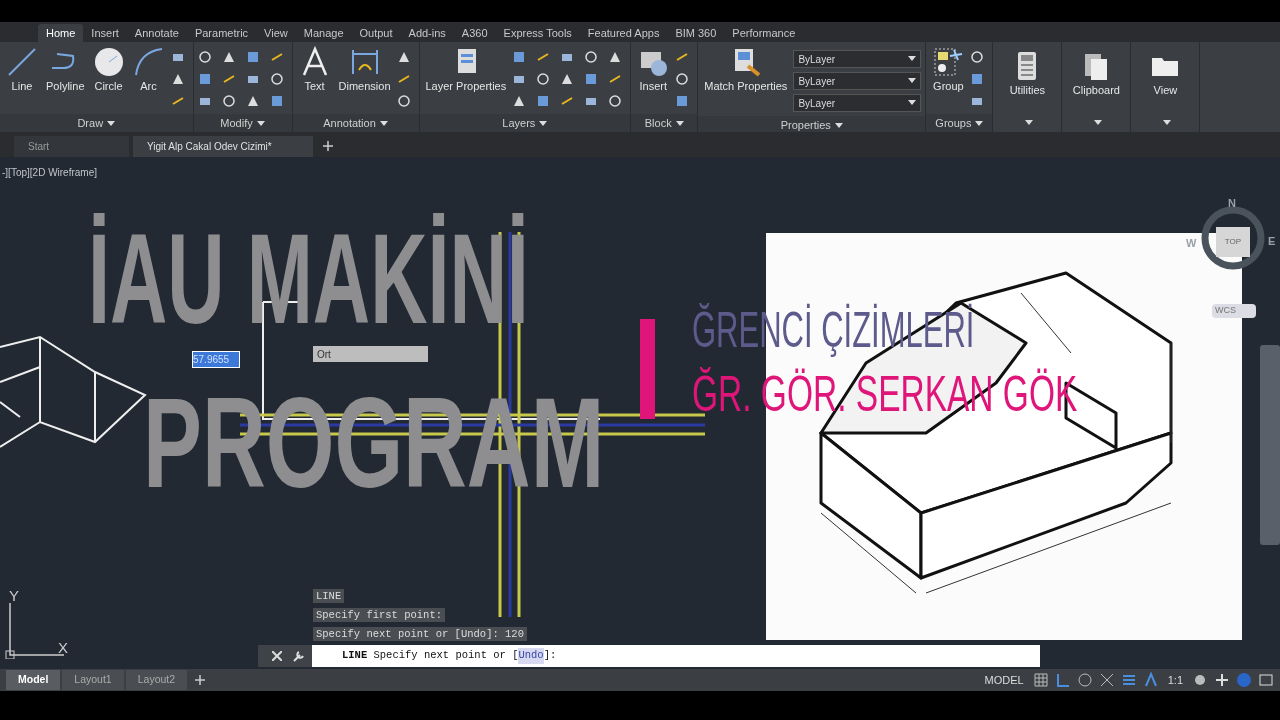  I want to click on lineweight-icon, so click(1128, 680).